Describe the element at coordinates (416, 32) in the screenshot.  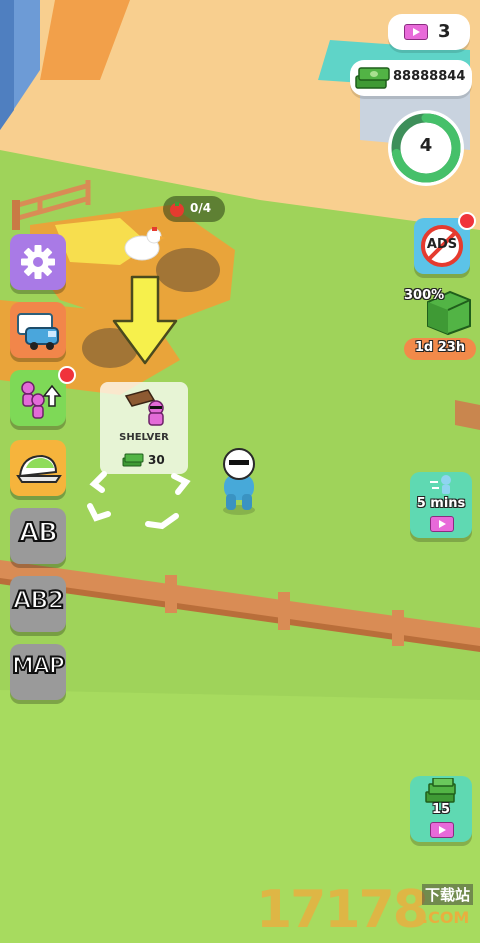
I see `ticket-icon` at that location.